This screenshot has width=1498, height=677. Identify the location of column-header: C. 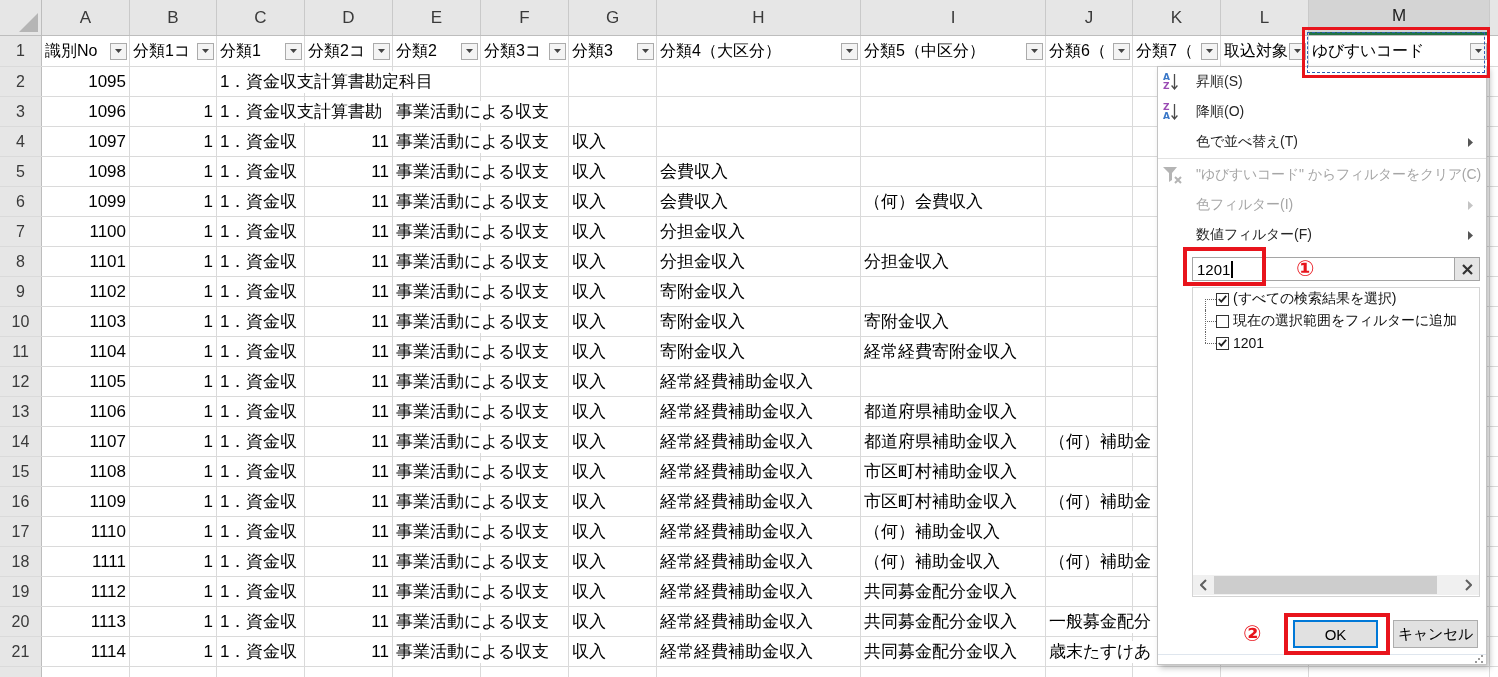
(261, 17).